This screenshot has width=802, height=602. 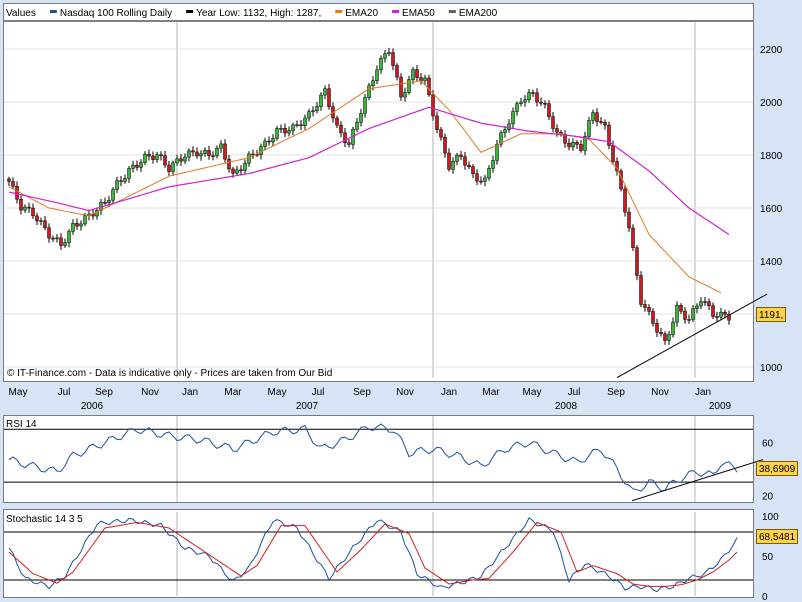 What do you see at coordinates (768, 557) in the screenshot?
I see `stochastic-tick-label: 50` at bounding box center [768, 557].